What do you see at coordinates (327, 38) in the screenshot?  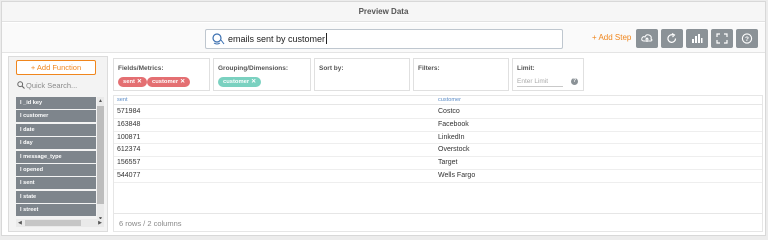 I see `text-caret` at bounding box center [327, 38].